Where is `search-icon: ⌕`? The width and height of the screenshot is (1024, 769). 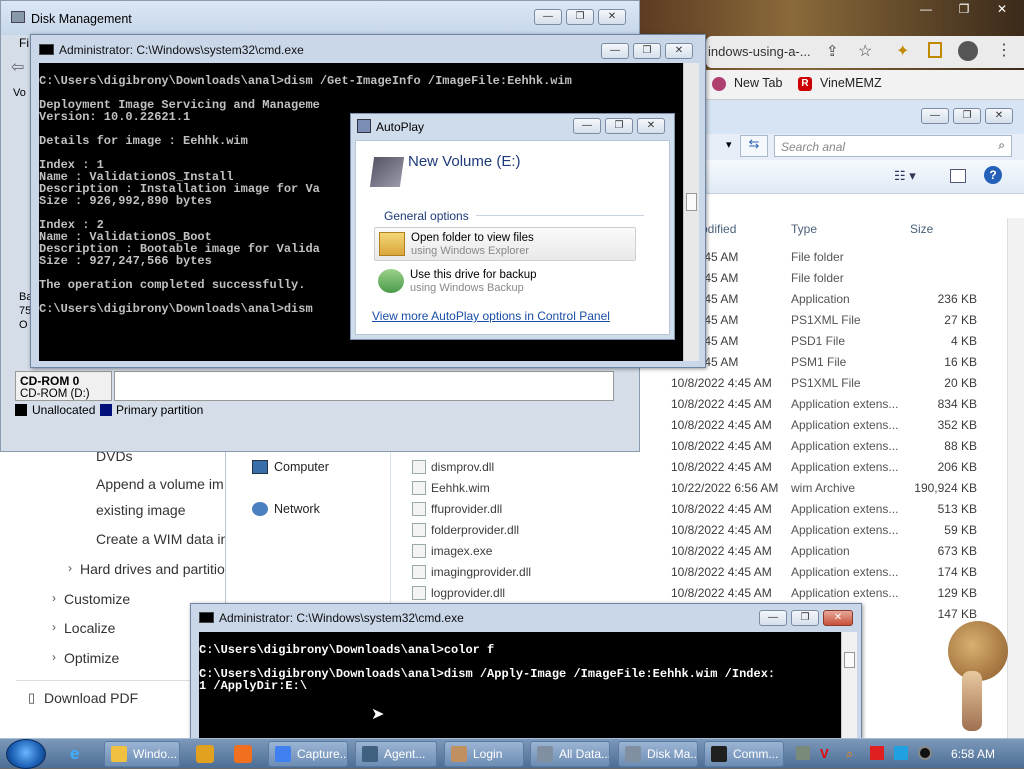 search-icon: ⌕ is located at coordinates (1001, 145).